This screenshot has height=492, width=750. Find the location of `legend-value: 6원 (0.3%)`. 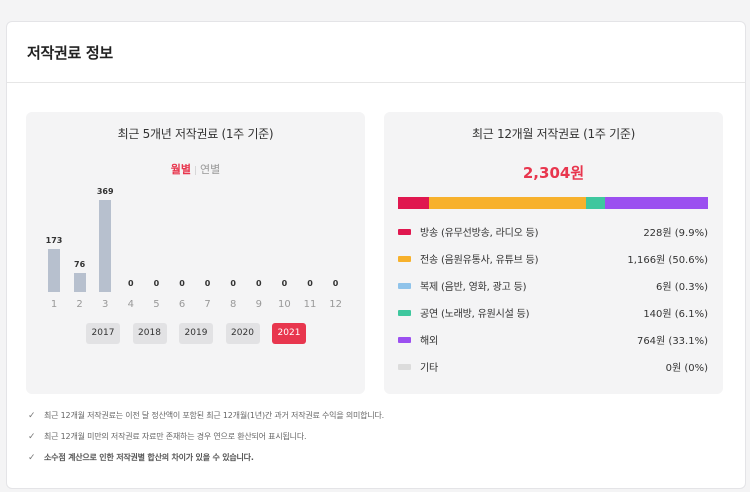

legend-value: 6원 (0.3%) is located at coordinates (682, 287).